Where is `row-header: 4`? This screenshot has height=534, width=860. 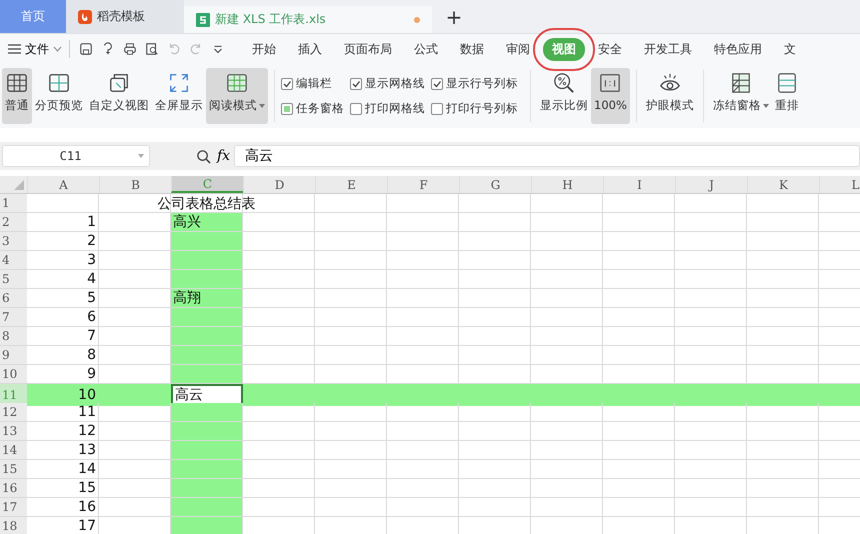
row-header: 4 is located at coordinates (13, 260).